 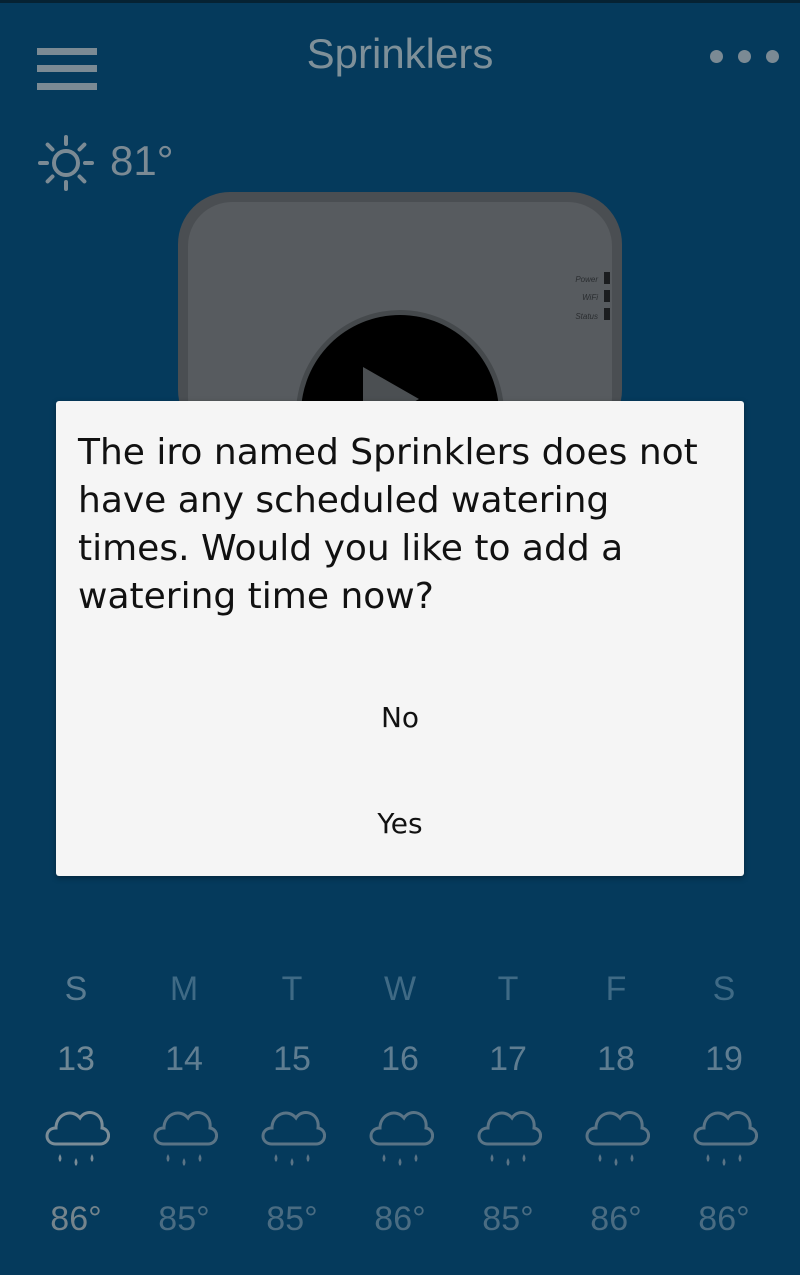 What do you see at coordinates (292, 1059) in the screenshot?
I see `forecast-date: 15` at bounding box center [292, 1059].